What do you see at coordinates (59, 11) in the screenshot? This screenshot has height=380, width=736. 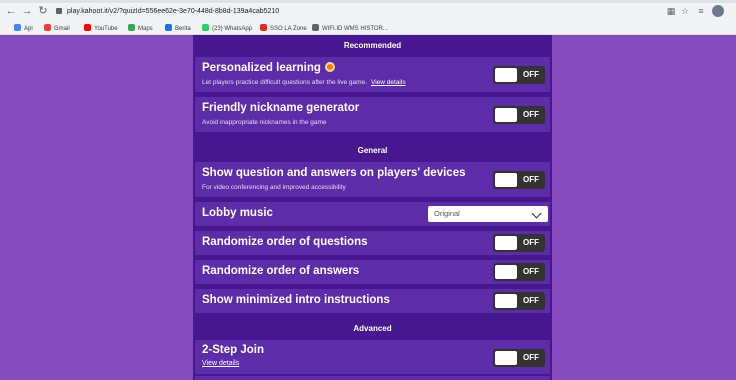 I see `lock-icon` at bounding box center [59, 11].